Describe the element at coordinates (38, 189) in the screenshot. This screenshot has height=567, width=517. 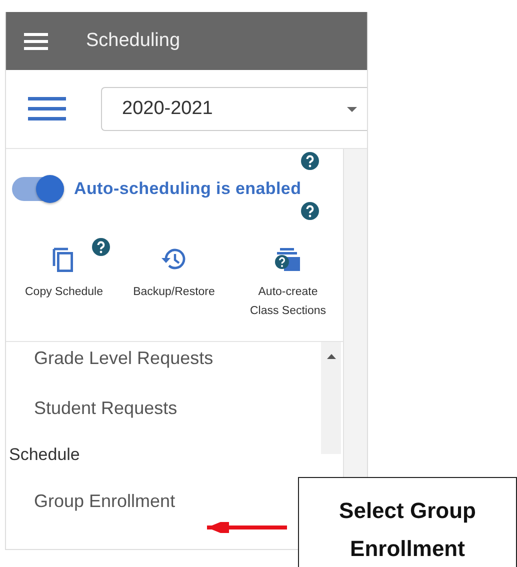
I see `toggle-switch` at that location.